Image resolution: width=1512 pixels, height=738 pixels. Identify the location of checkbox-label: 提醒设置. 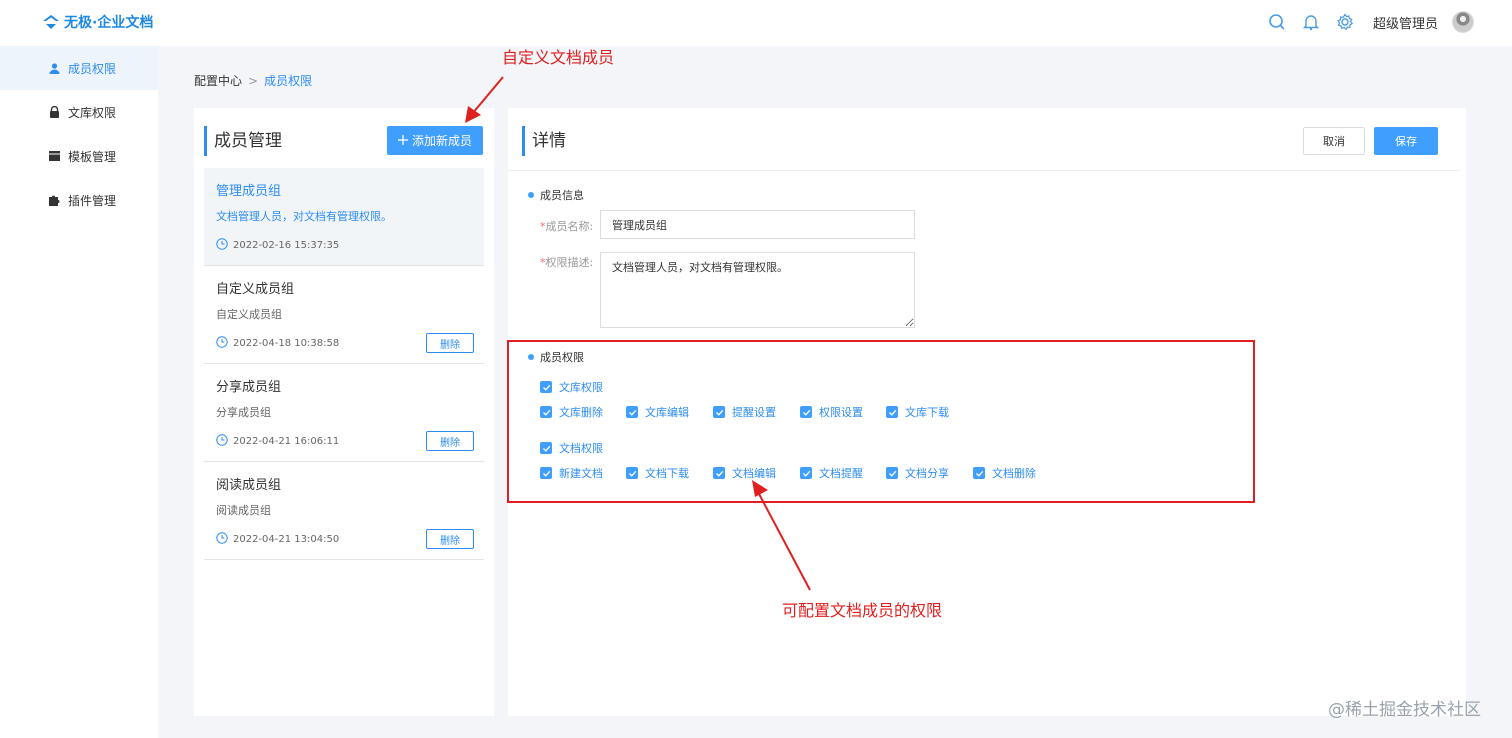
(754, 412).